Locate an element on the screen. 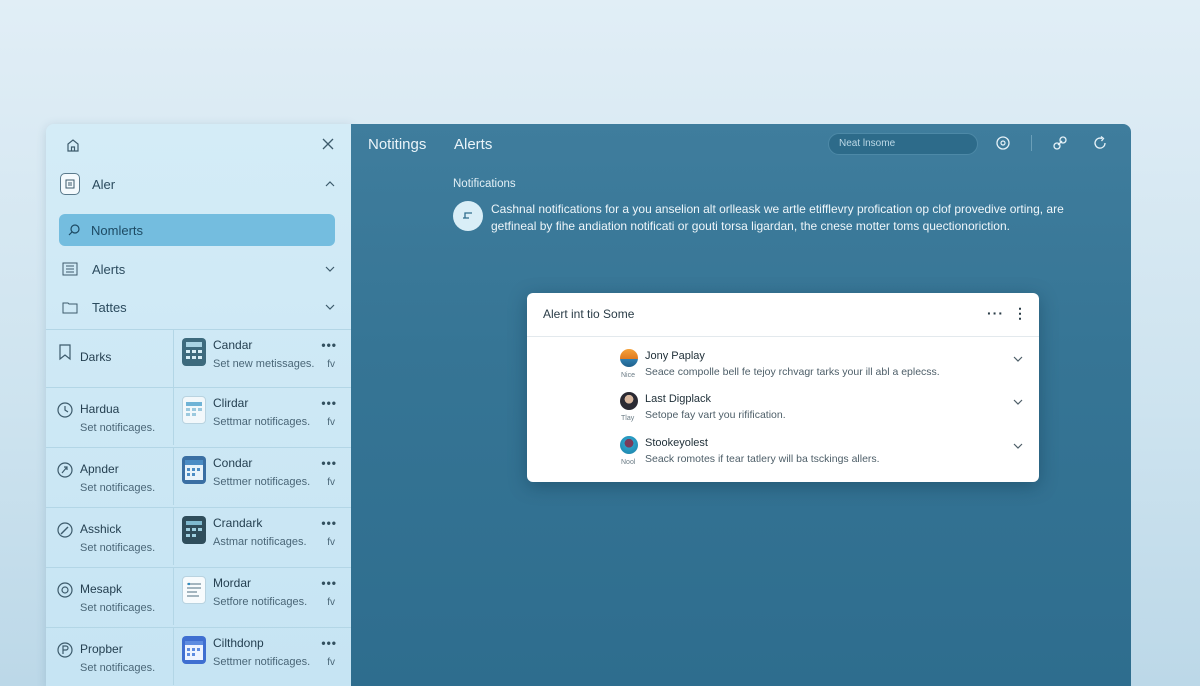  account-label: Aler is located at coordinates (104, 184).